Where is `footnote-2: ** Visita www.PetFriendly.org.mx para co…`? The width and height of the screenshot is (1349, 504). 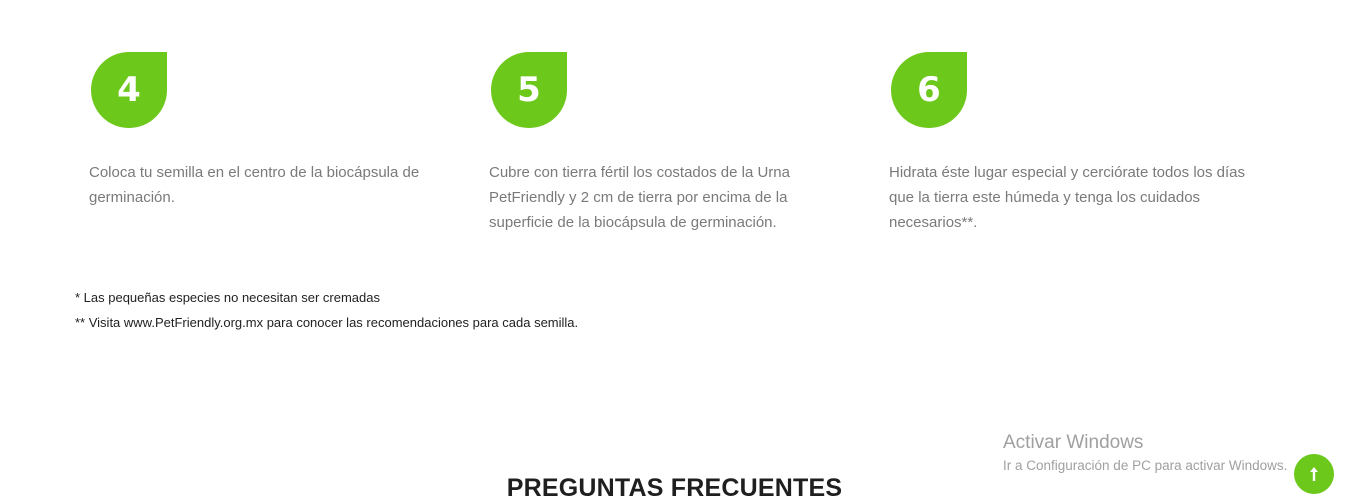 footnote-2: ** Visita www.PetFriendly.org.mx para co… is located at coordinates (327, 322).